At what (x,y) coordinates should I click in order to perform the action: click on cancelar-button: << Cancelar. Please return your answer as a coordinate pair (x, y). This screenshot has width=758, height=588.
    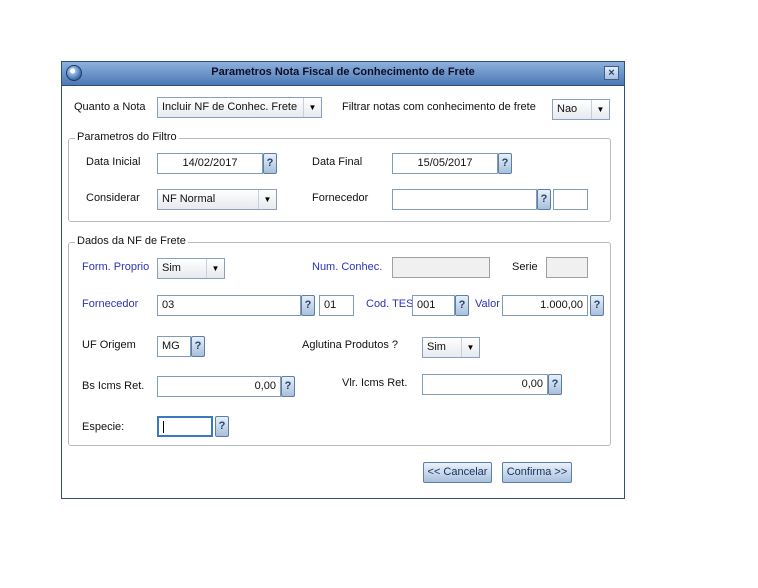
    Looking at the image, I should click on (457, 472).